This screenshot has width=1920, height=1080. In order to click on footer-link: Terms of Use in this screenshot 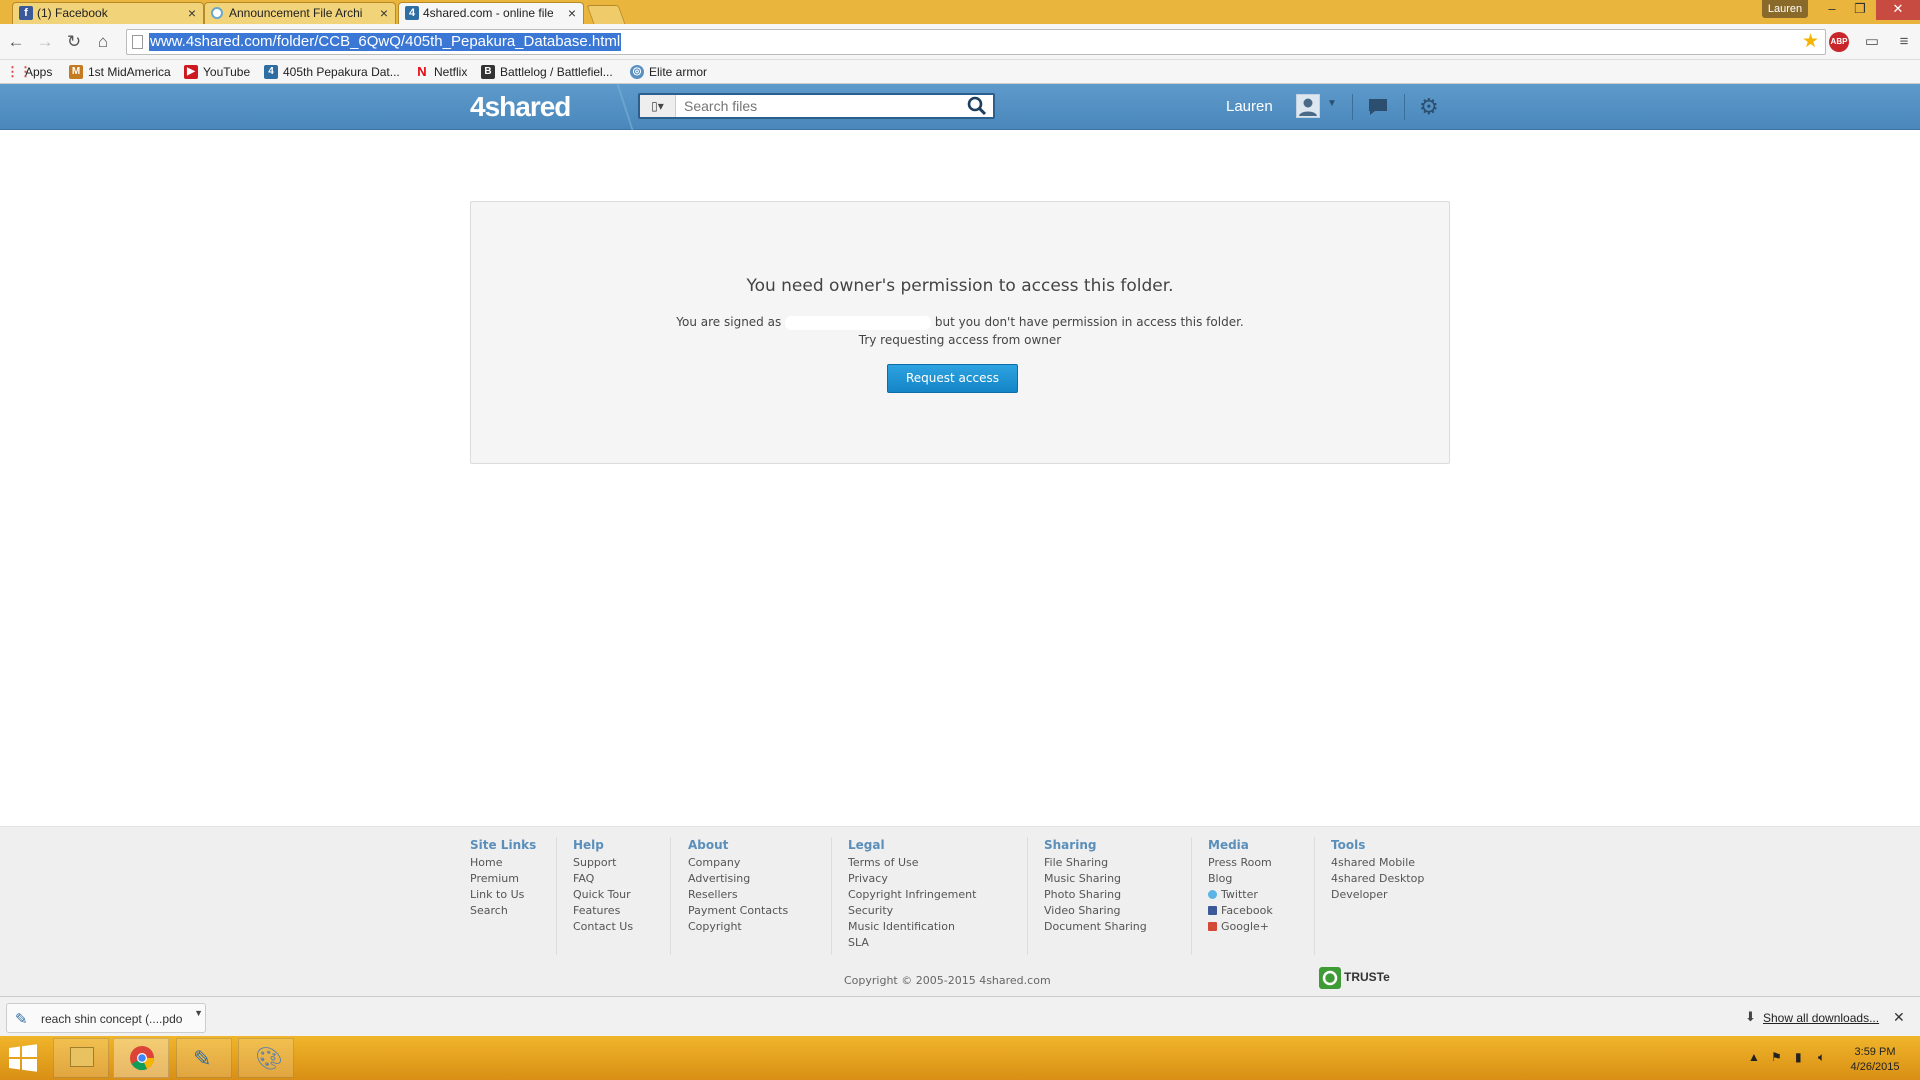, I will do `click(912, 863)`.